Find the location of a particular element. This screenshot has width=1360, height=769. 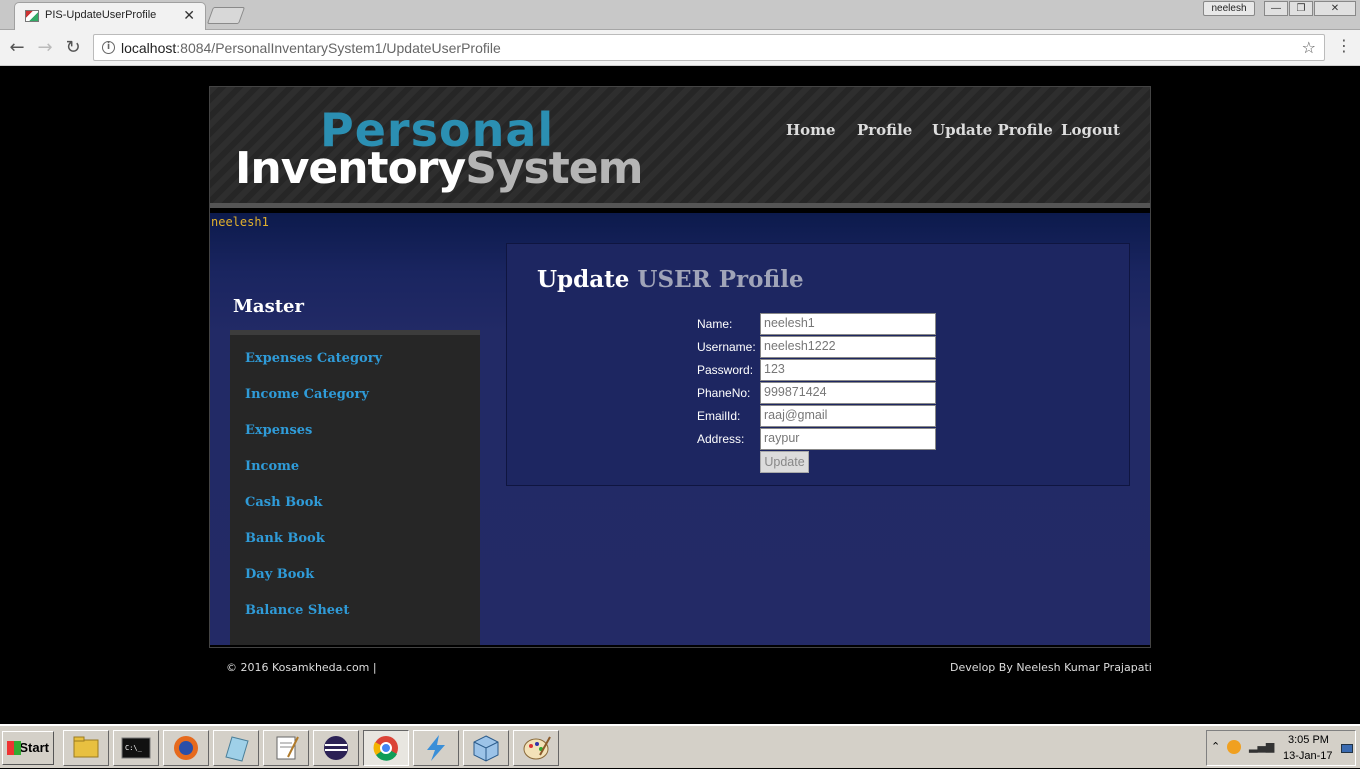

show-desktop-icon is located at coordinates (1347, 748).